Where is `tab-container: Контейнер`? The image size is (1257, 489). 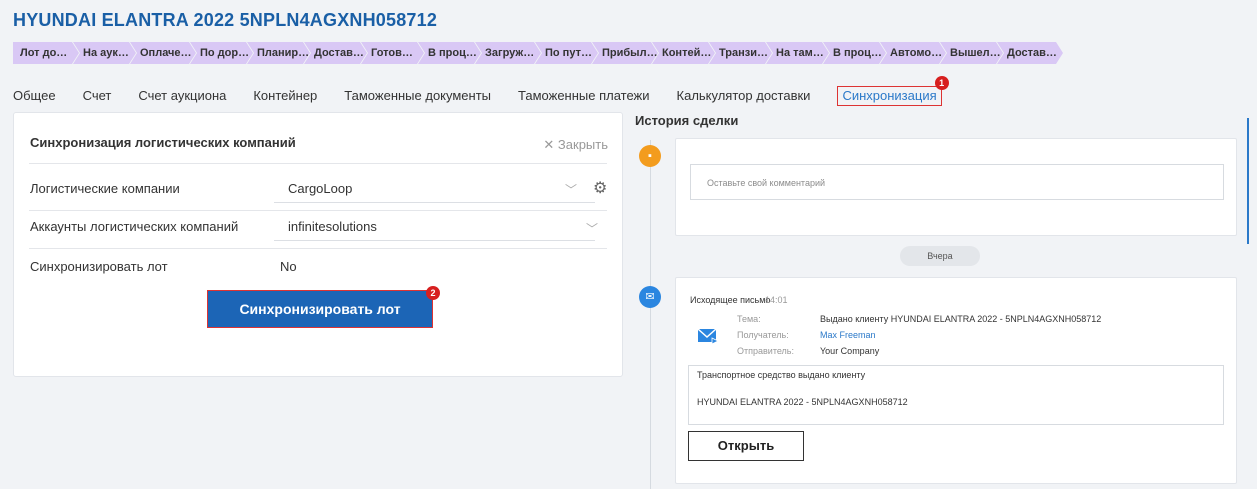
tab-container: Контейнер is located at coordinates (285, 97).